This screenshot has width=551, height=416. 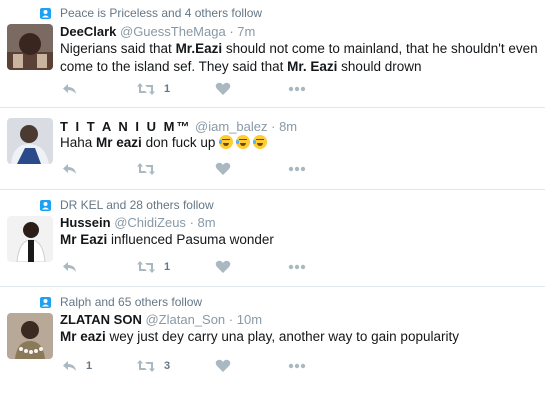 What do you see at coordinates (167, 366) in the screenshot?
I see `retweet-count: 3` at bounding box center [167, 366].